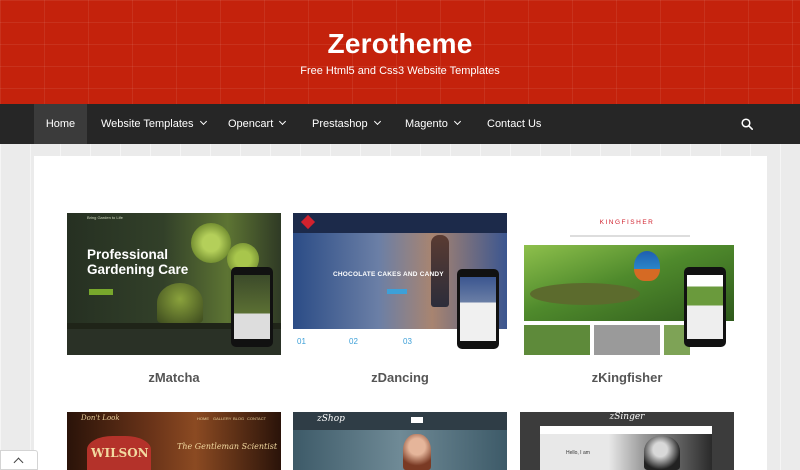 The height and width of the screenshot is (470, 800). What do you see at coordinates (100, 418) in the screenshot?
I see `brand-name: Don't Look` at bounding box center [100, 418].